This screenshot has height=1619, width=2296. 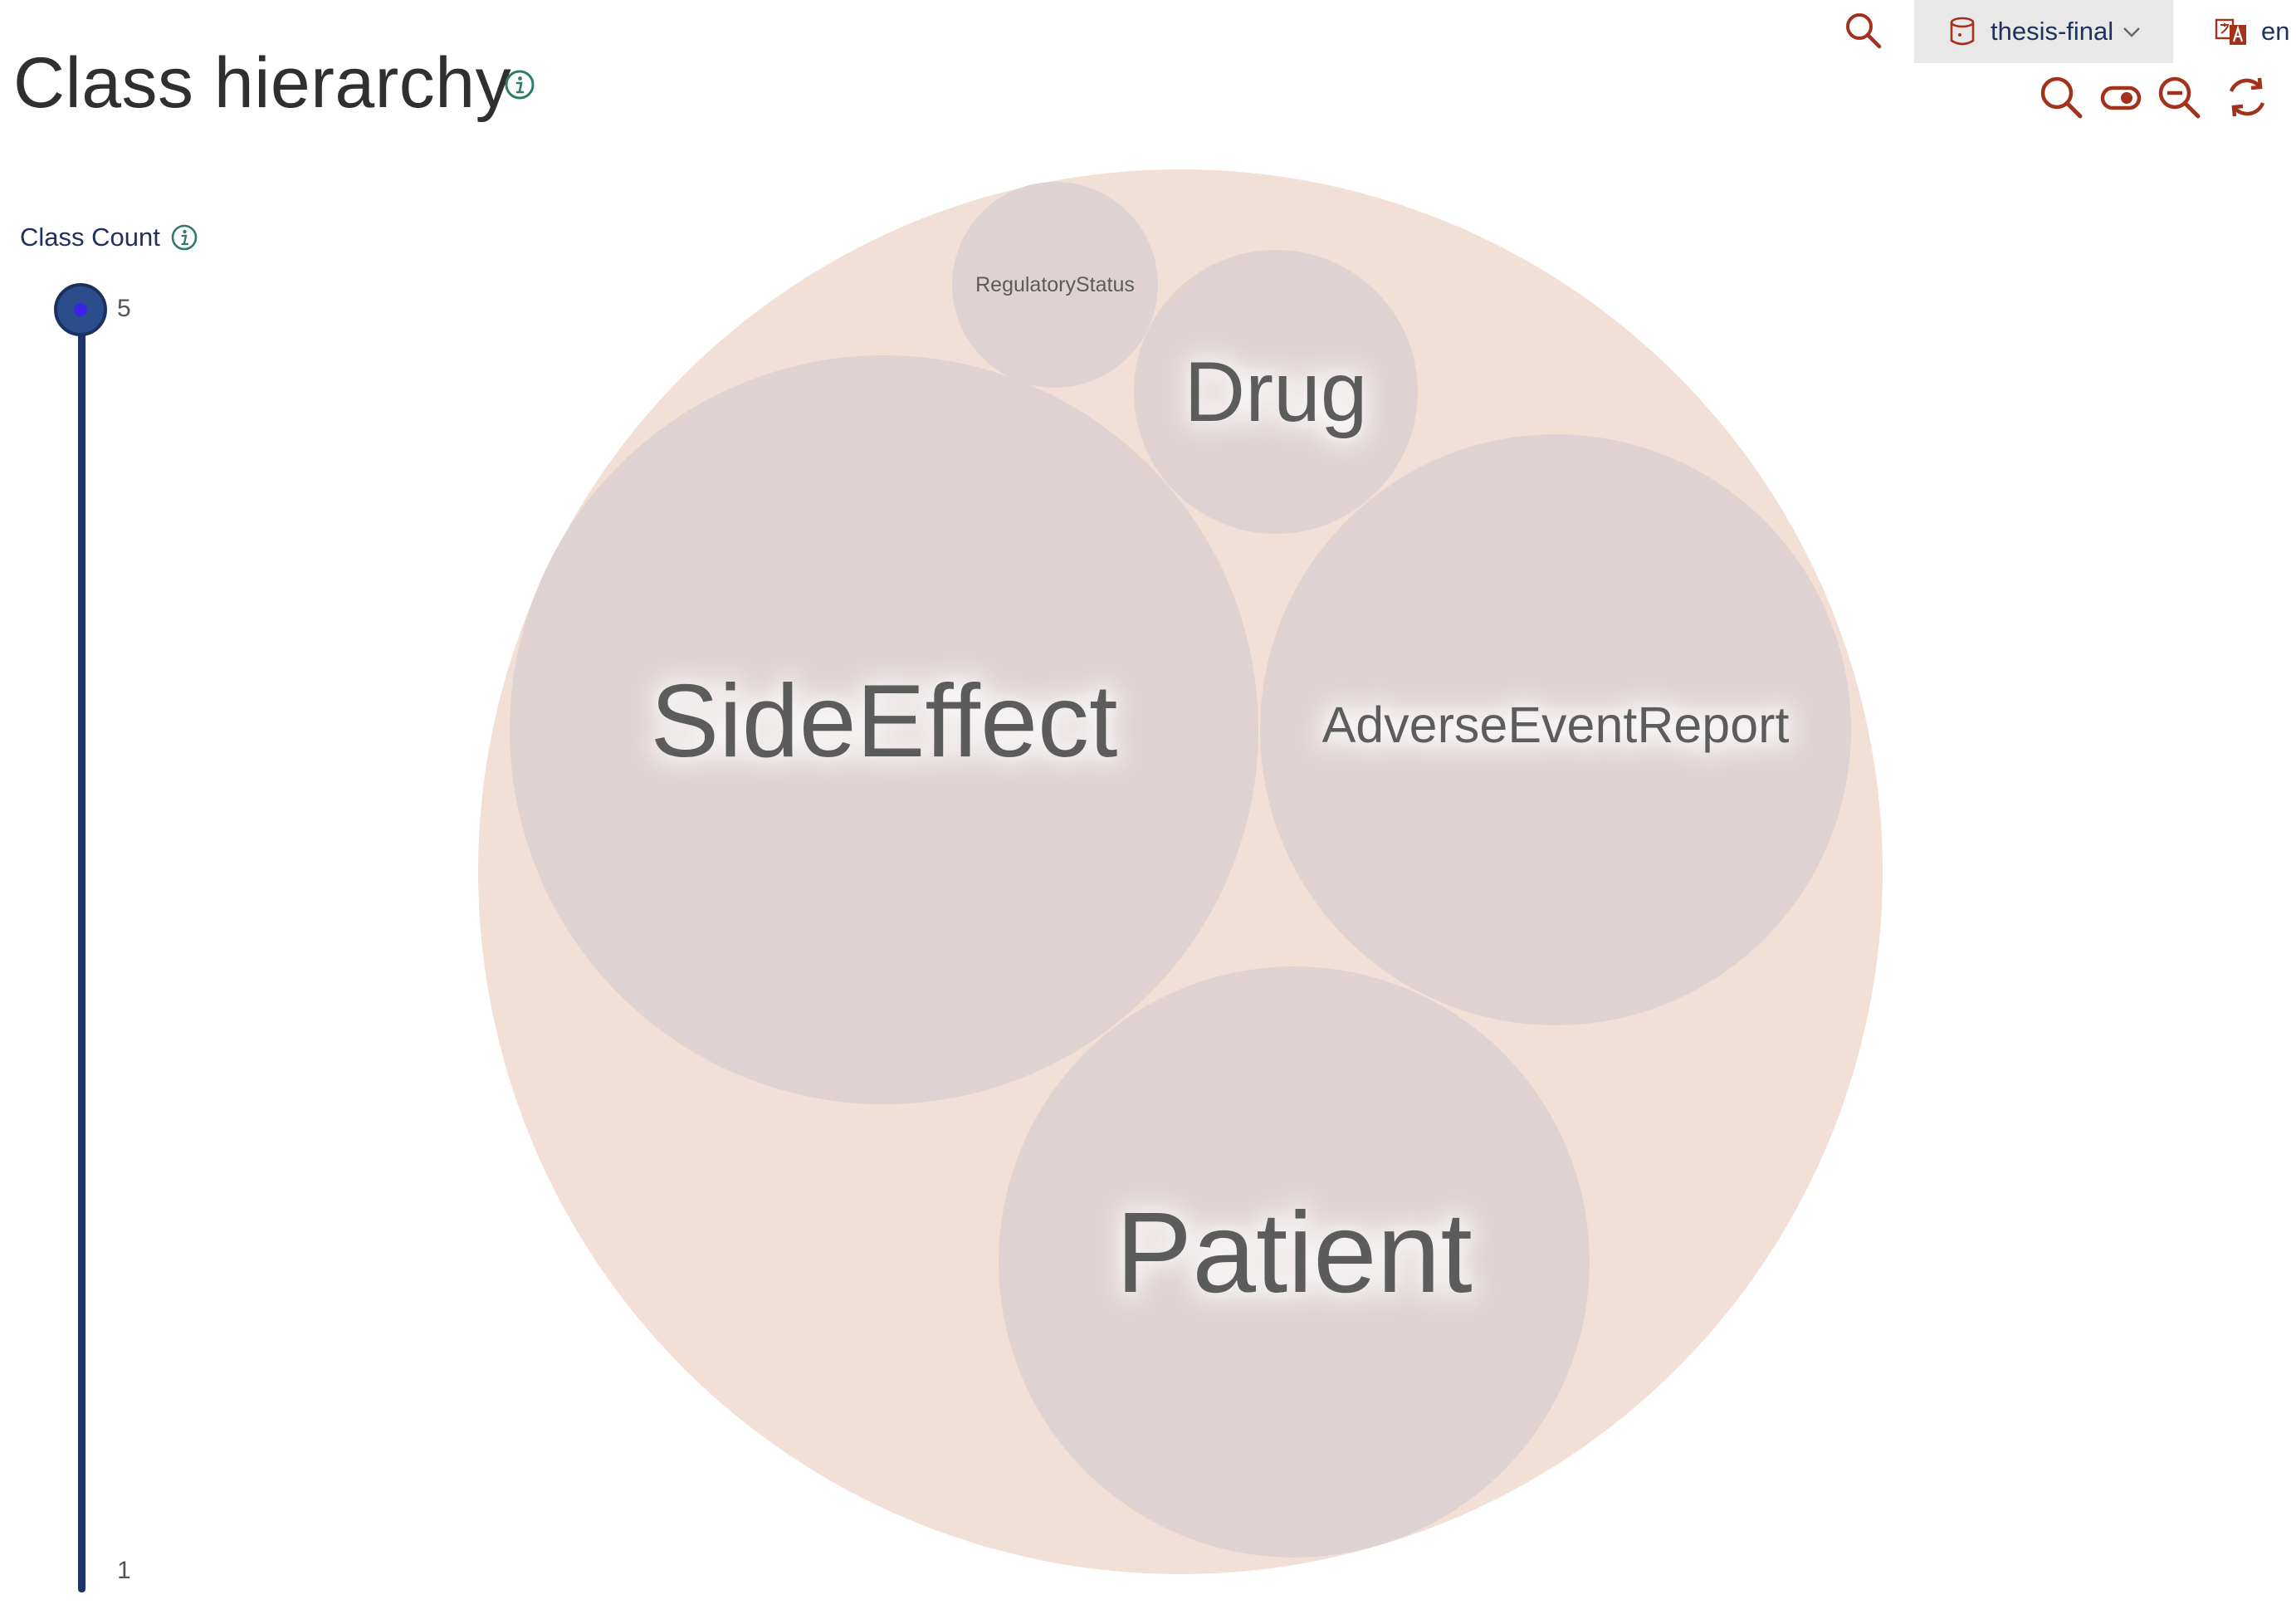 I want to click on class-bubble-adverseeventreport: AdverseEventReport, so click(x=1555, y=729).